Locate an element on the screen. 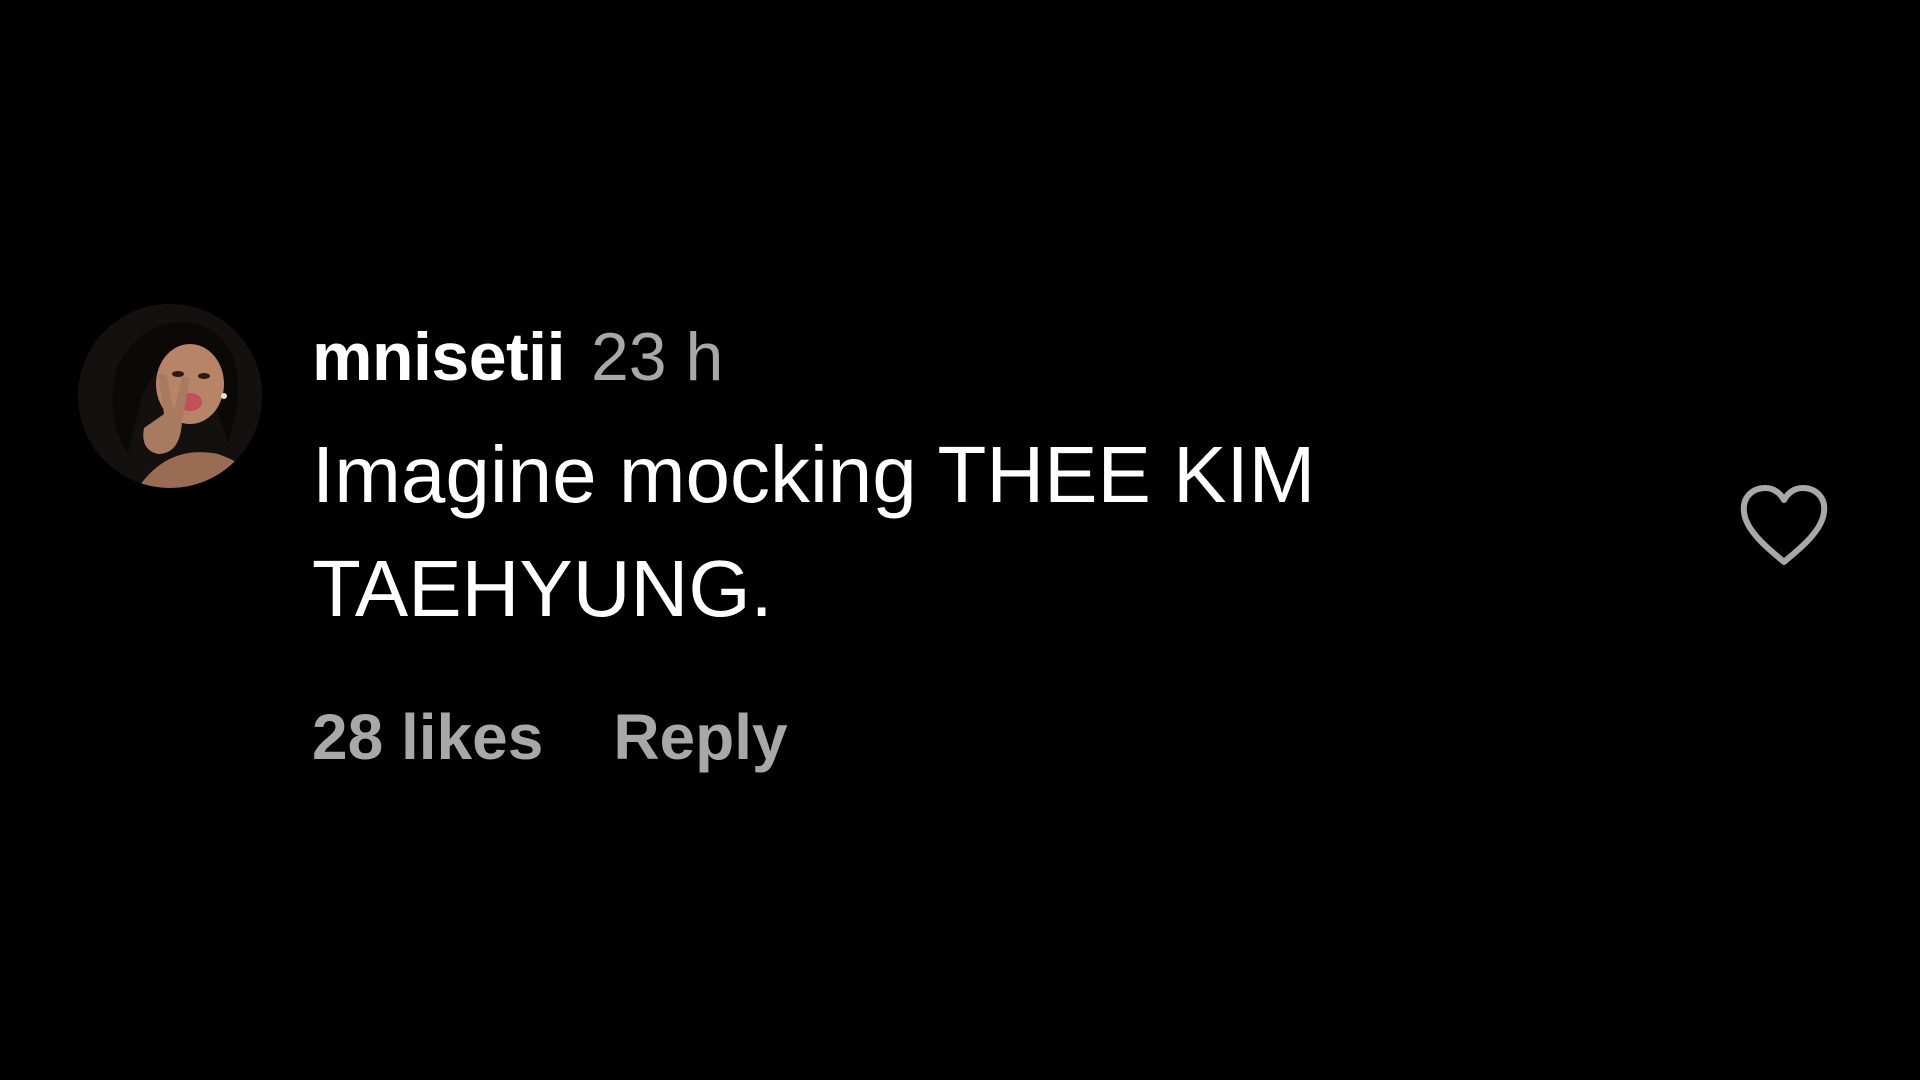 The height and width of the screenshot is (1080, 1920). avatar is located at coordinates (170, 396).